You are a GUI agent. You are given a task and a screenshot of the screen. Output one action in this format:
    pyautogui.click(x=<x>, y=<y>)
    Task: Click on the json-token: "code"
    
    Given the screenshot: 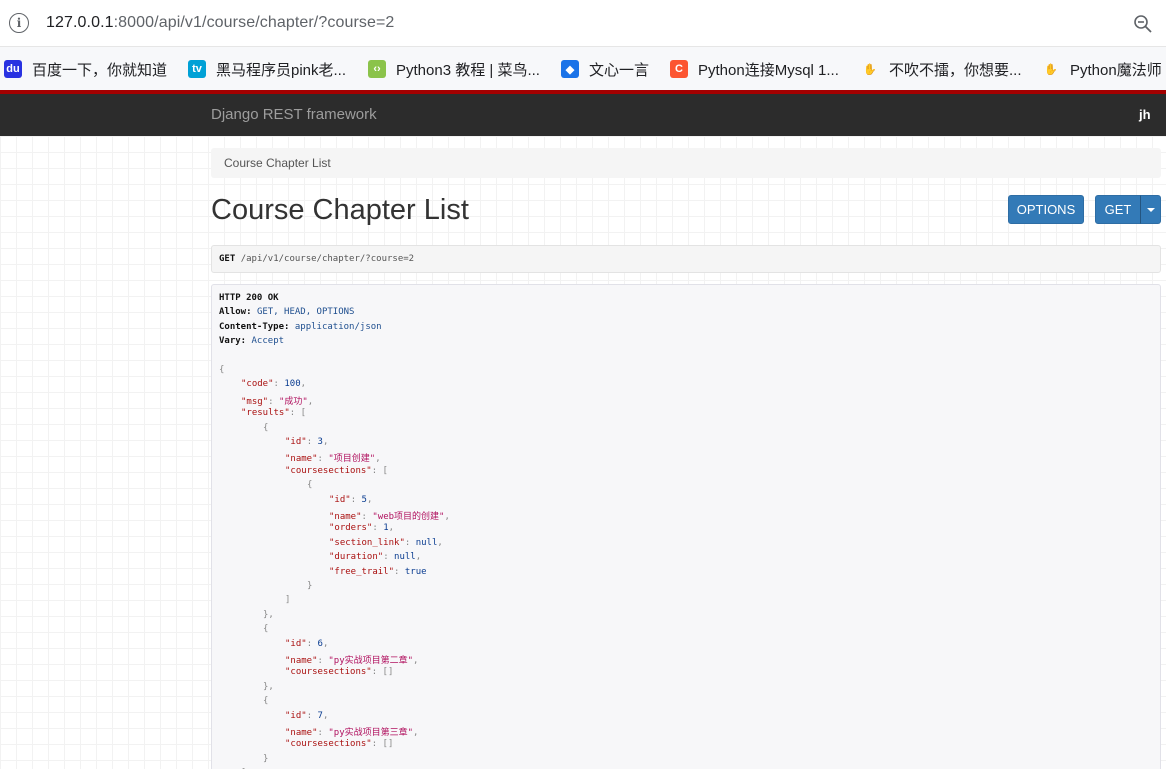 What is the action you would take?
    pyautogui.click(x=257, y=384)
    